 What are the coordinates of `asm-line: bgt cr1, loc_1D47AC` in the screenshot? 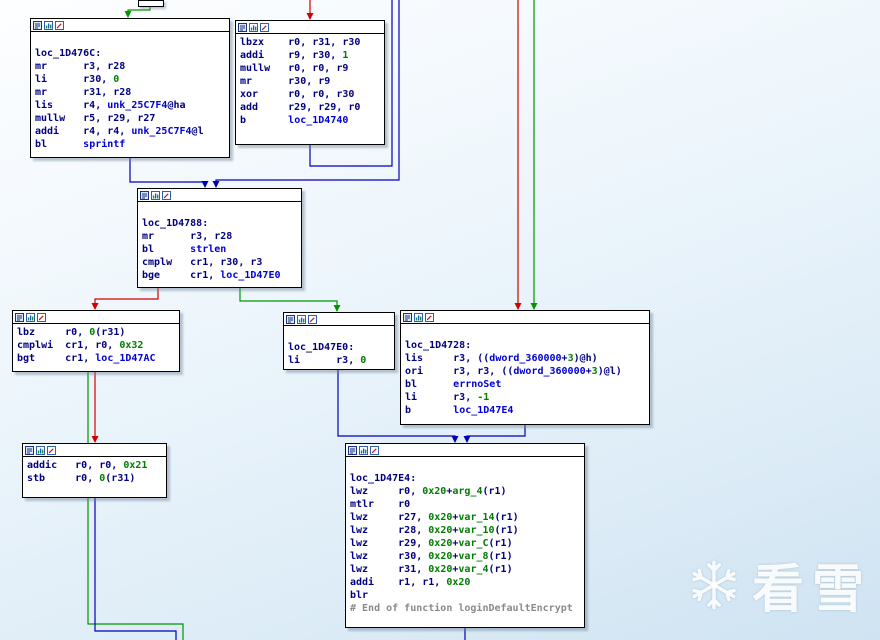 It's located at (96, 358).